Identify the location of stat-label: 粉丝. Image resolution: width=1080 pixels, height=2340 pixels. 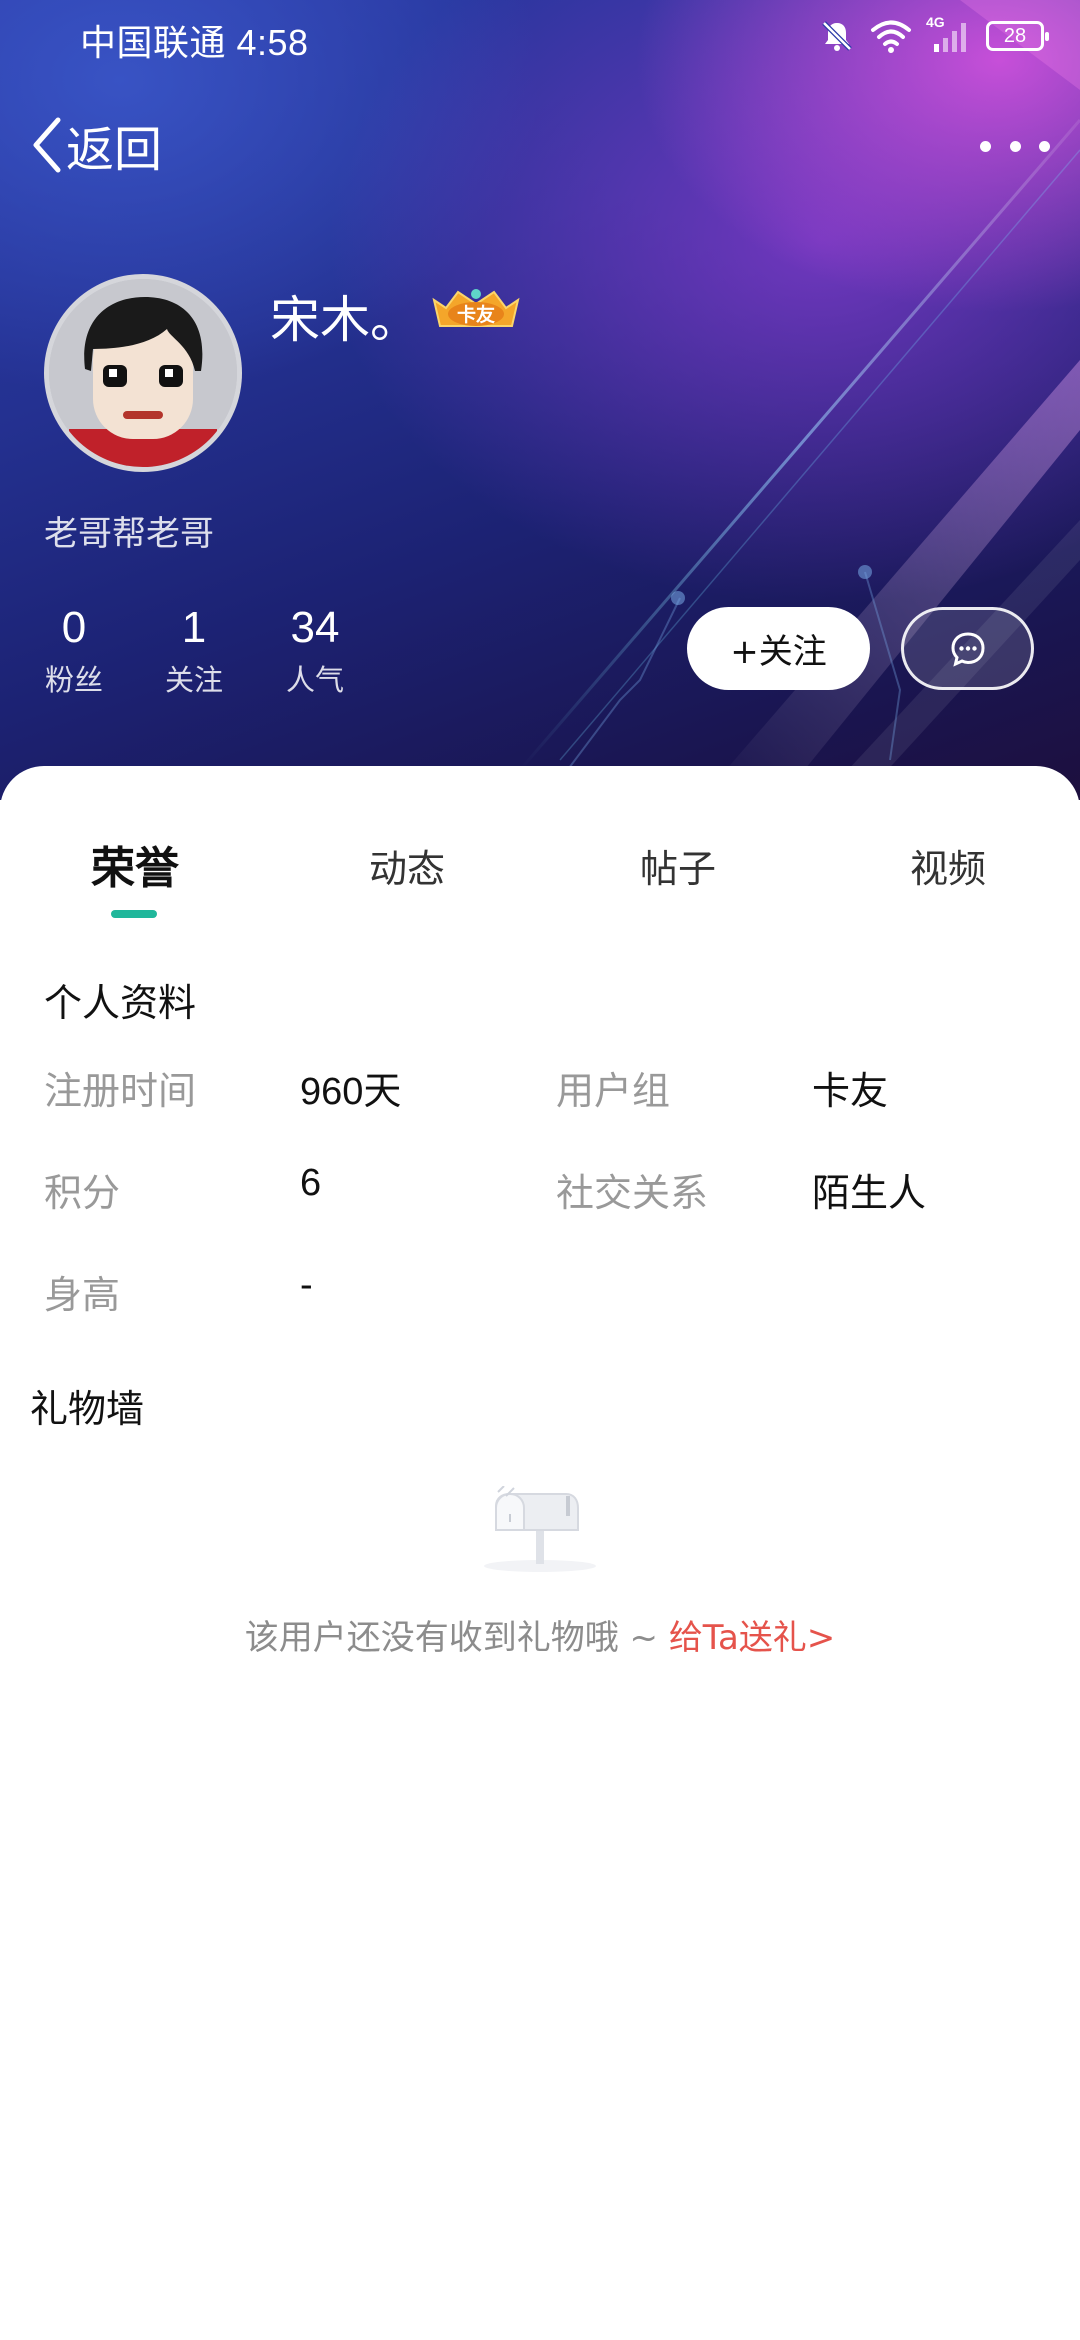
(73, 680).